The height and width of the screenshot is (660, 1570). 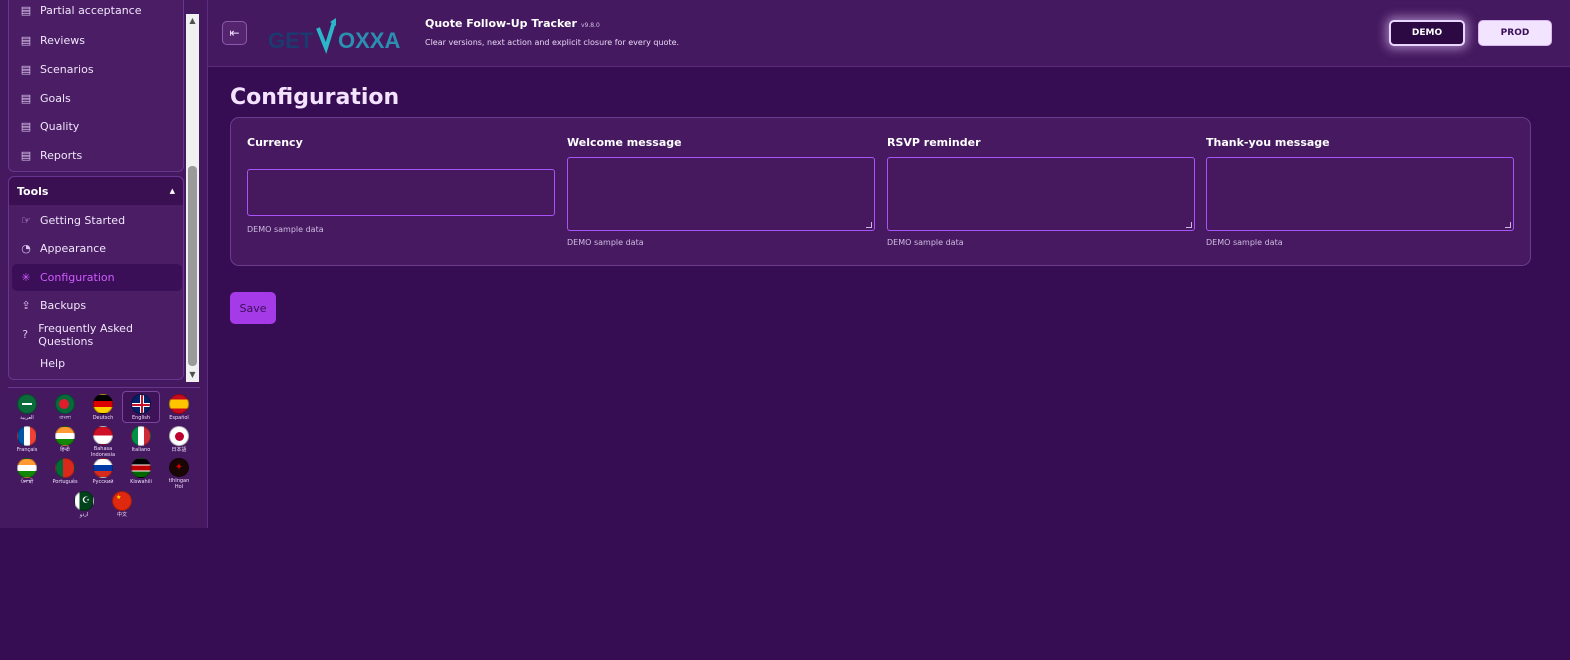 What do you see at coordinates (1244, 242) in the screenshot?
I see `thank-you-message-hint: DEMO sample data` at bounding box center [1244, 242].